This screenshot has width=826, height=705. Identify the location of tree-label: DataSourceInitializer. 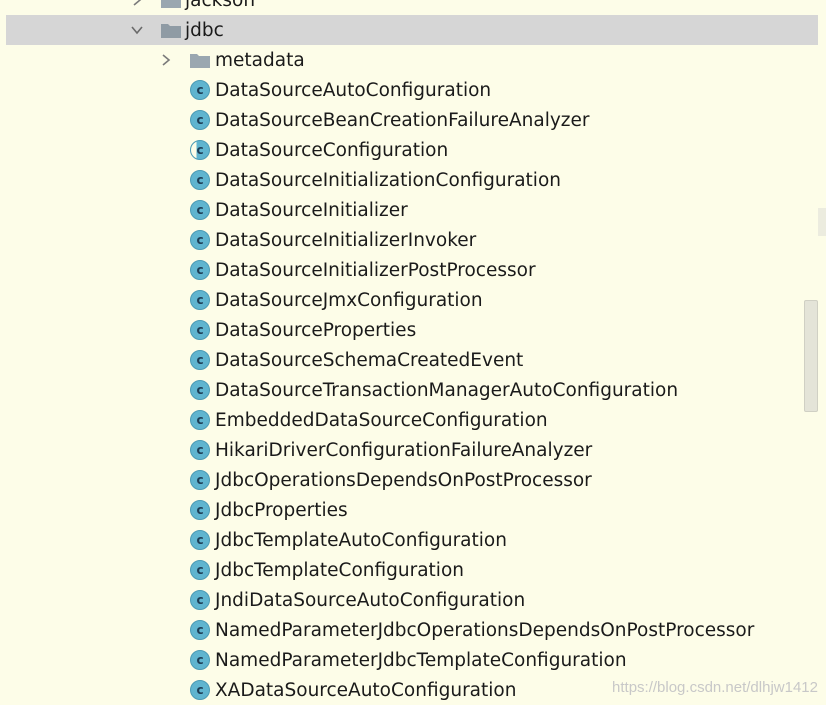
(311, 210).